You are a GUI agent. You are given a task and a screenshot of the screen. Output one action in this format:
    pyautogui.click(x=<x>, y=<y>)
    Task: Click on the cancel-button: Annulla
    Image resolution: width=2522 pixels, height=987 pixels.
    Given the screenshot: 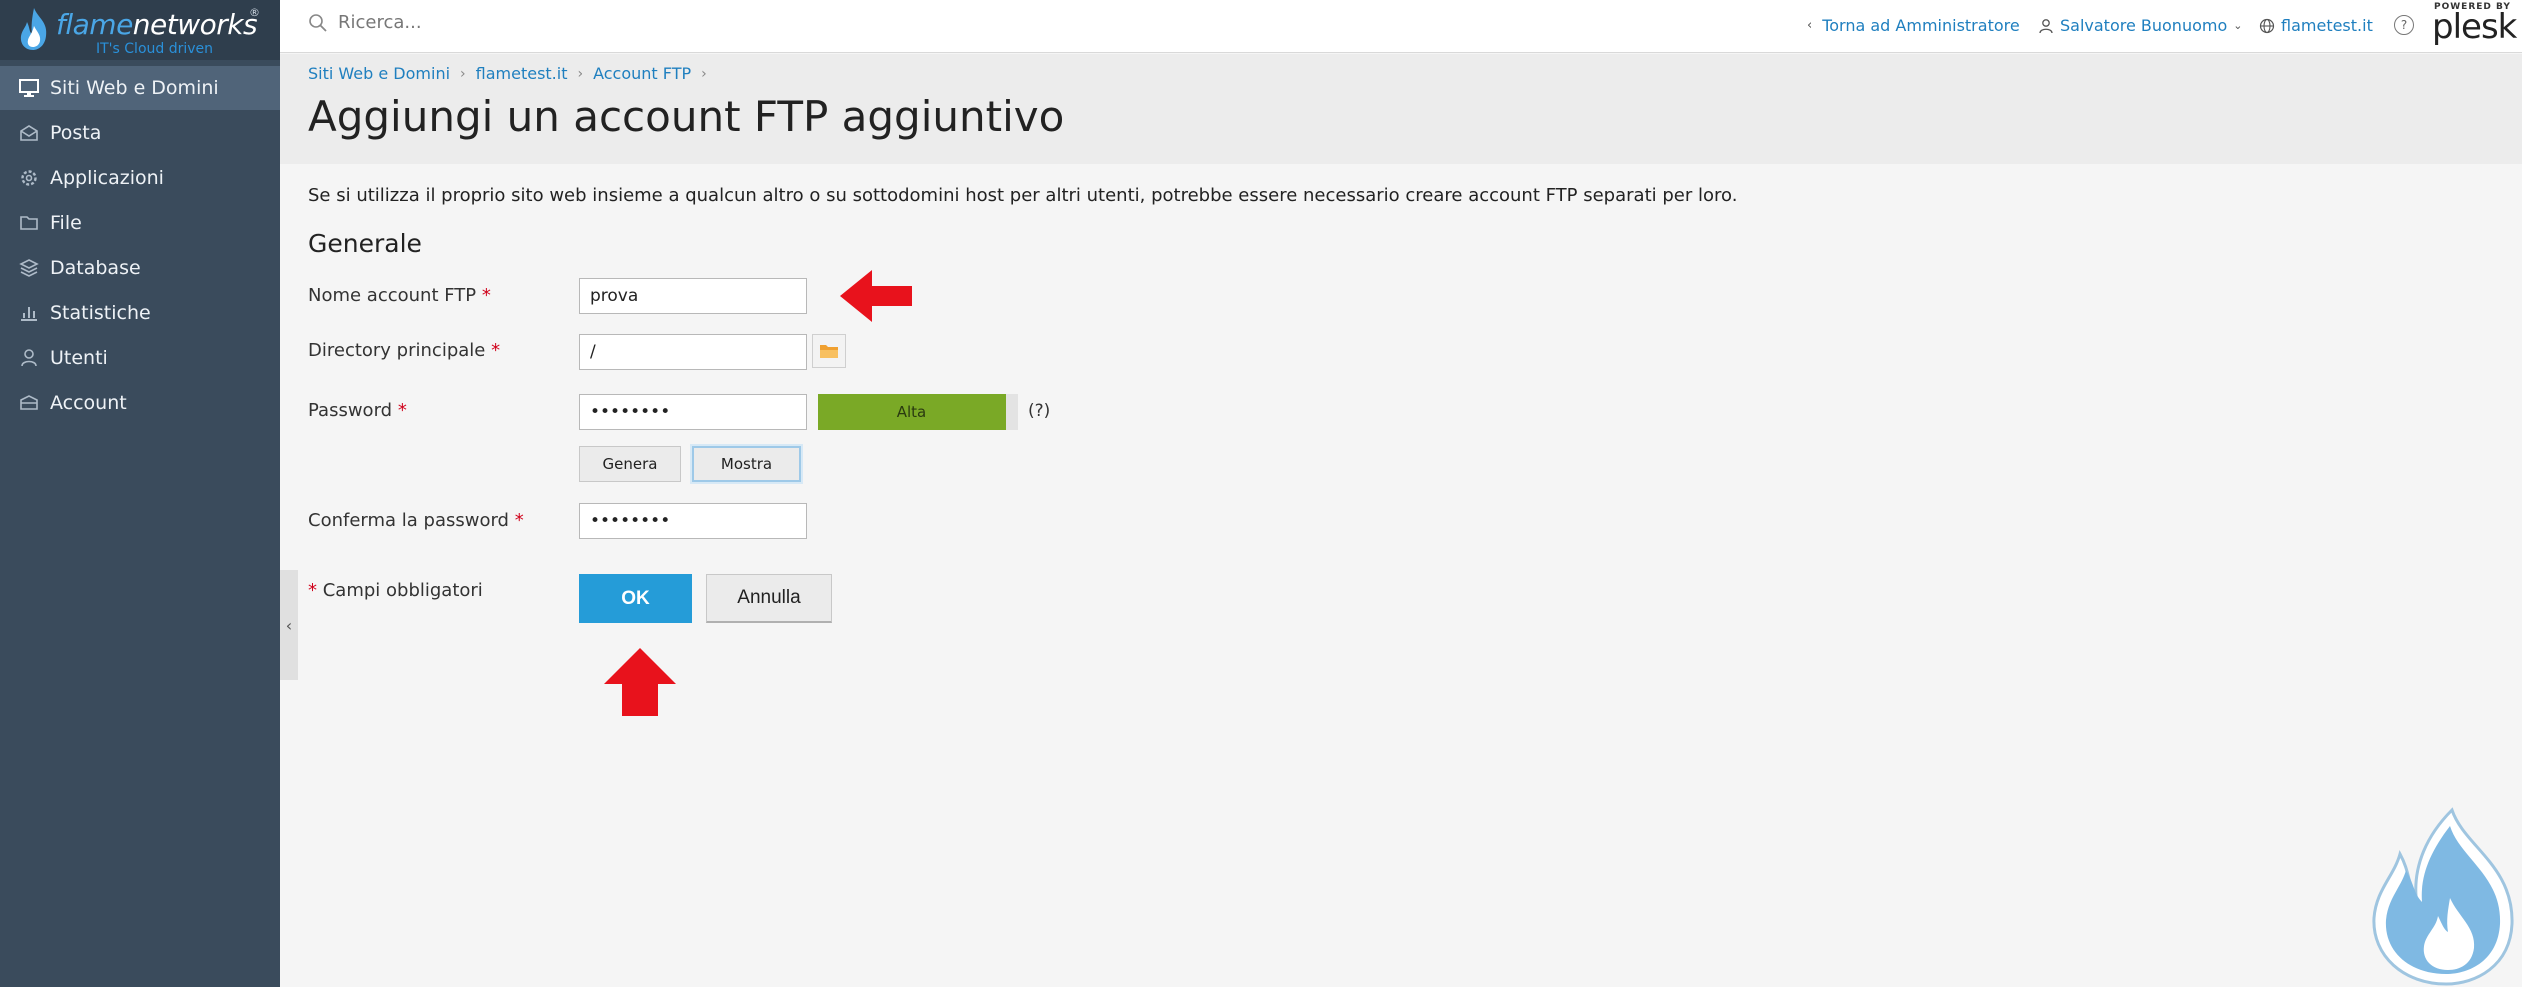 What is the action you would take?
    pyautogui.click(x=769, y=598)
    